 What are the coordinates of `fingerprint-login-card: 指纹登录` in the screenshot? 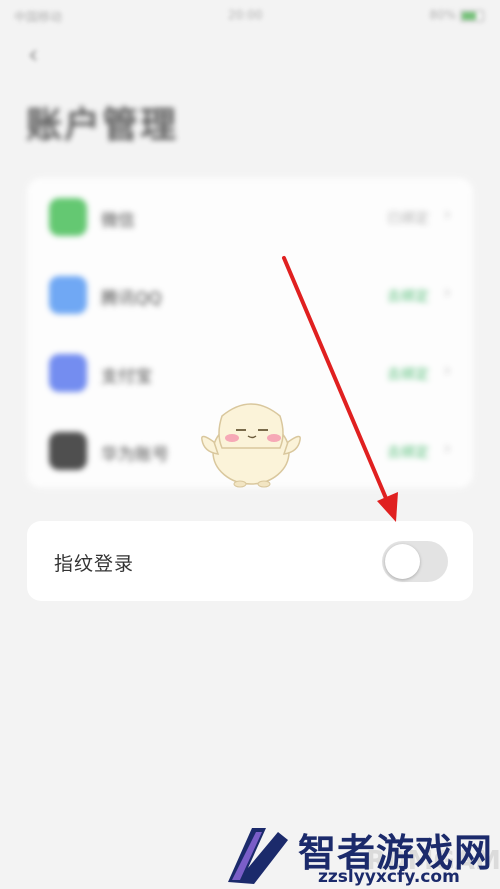 It's located at (250, 561).